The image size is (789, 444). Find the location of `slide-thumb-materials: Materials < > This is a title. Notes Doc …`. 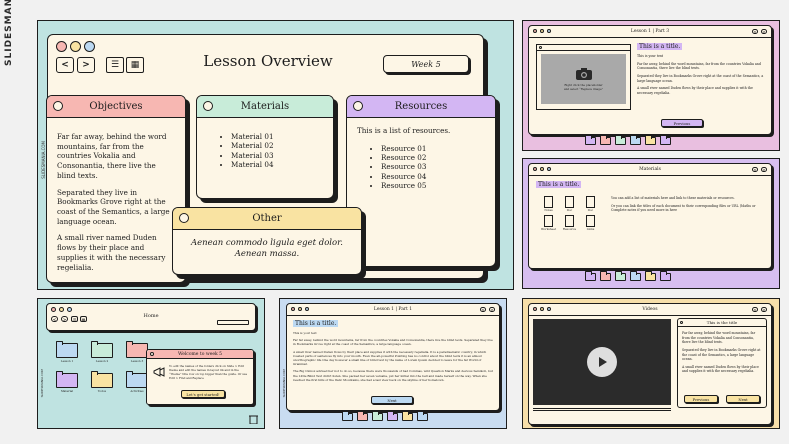

slide-thumb-materials: Materials < > This is a title. Notes Doc … is located at coordinates (651, 223).